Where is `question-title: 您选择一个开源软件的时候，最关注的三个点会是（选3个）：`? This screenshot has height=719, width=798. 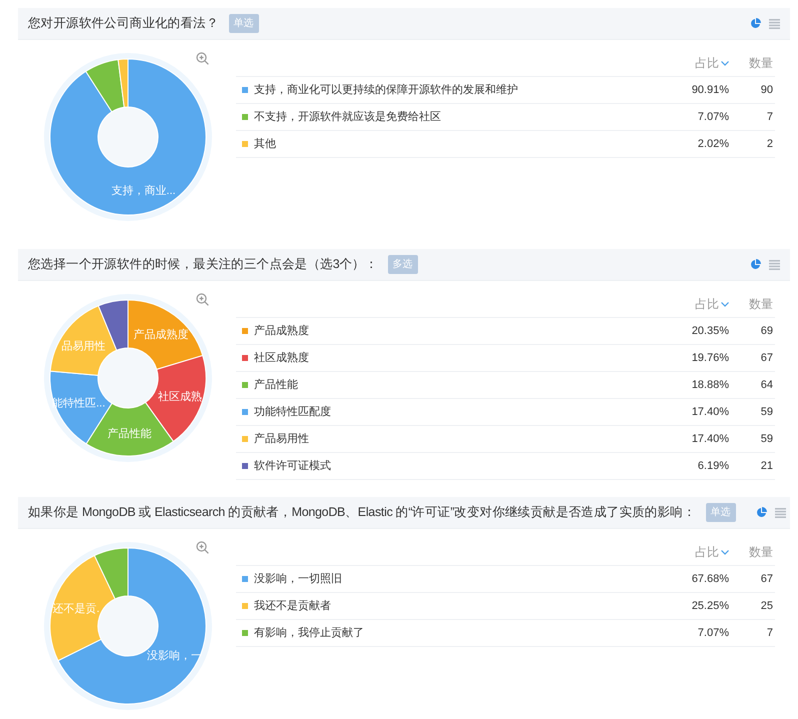
question-title: 您选择一个开源软件的时候，最关注的三个点会是（选3个）： is located at coordinates (203, 265).